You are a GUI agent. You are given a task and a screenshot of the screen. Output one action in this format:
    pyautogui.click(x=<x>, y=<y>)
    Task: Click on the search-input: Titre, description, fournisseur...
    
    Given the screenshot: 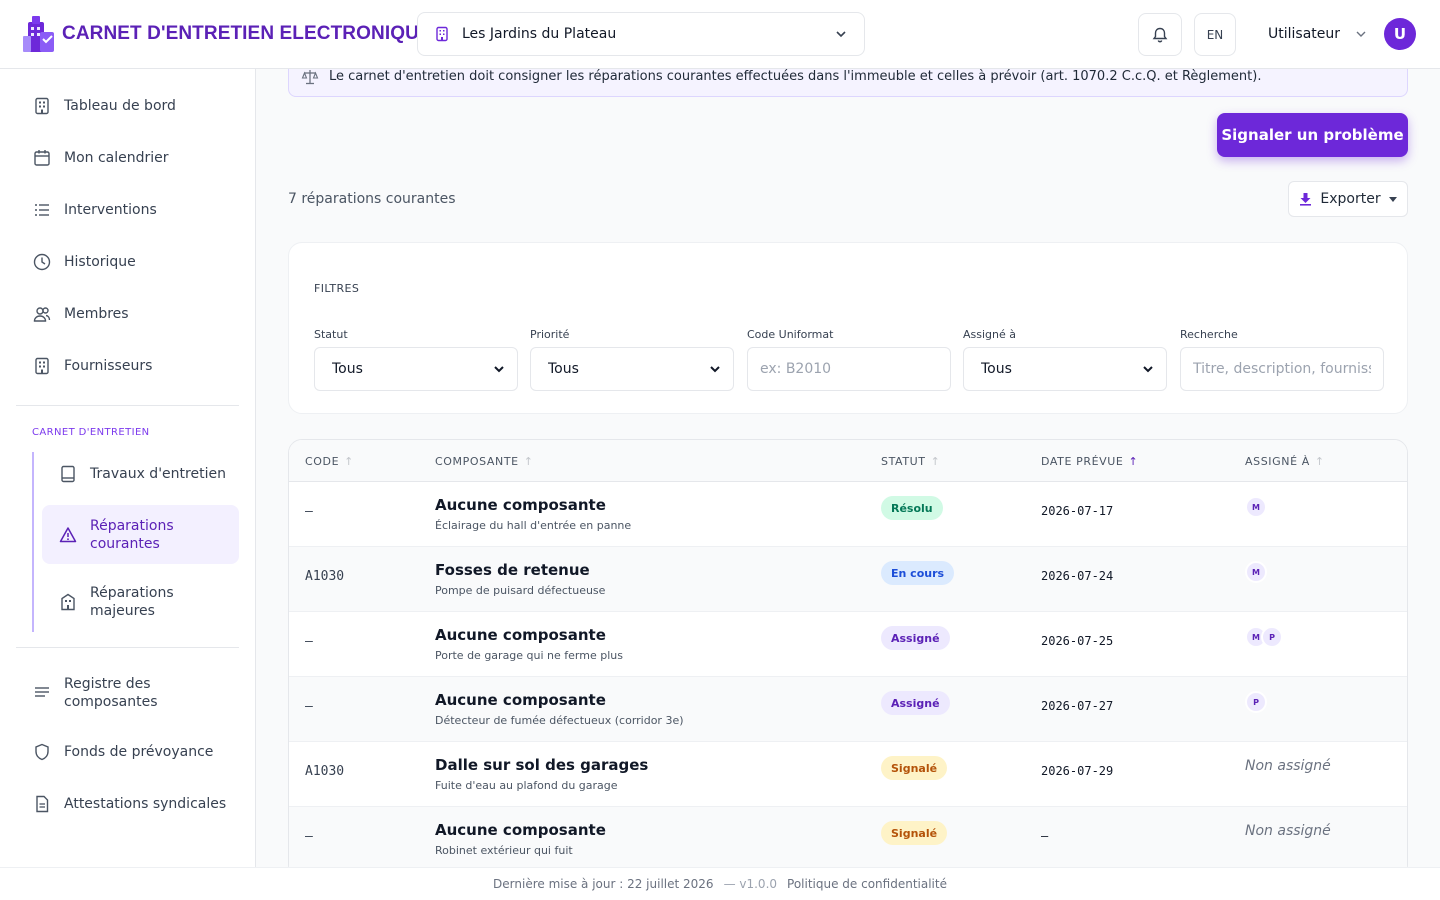 What is the action you would take?
    pyautogui.click(x=1282, y=369)
    